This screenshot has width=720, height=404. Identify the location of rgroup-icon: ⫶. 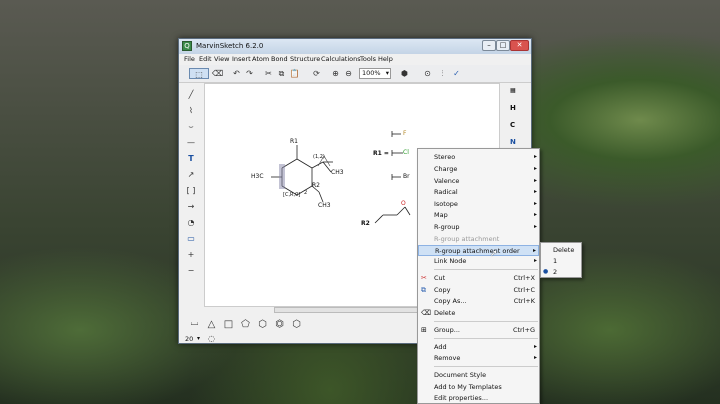
(442, 73).